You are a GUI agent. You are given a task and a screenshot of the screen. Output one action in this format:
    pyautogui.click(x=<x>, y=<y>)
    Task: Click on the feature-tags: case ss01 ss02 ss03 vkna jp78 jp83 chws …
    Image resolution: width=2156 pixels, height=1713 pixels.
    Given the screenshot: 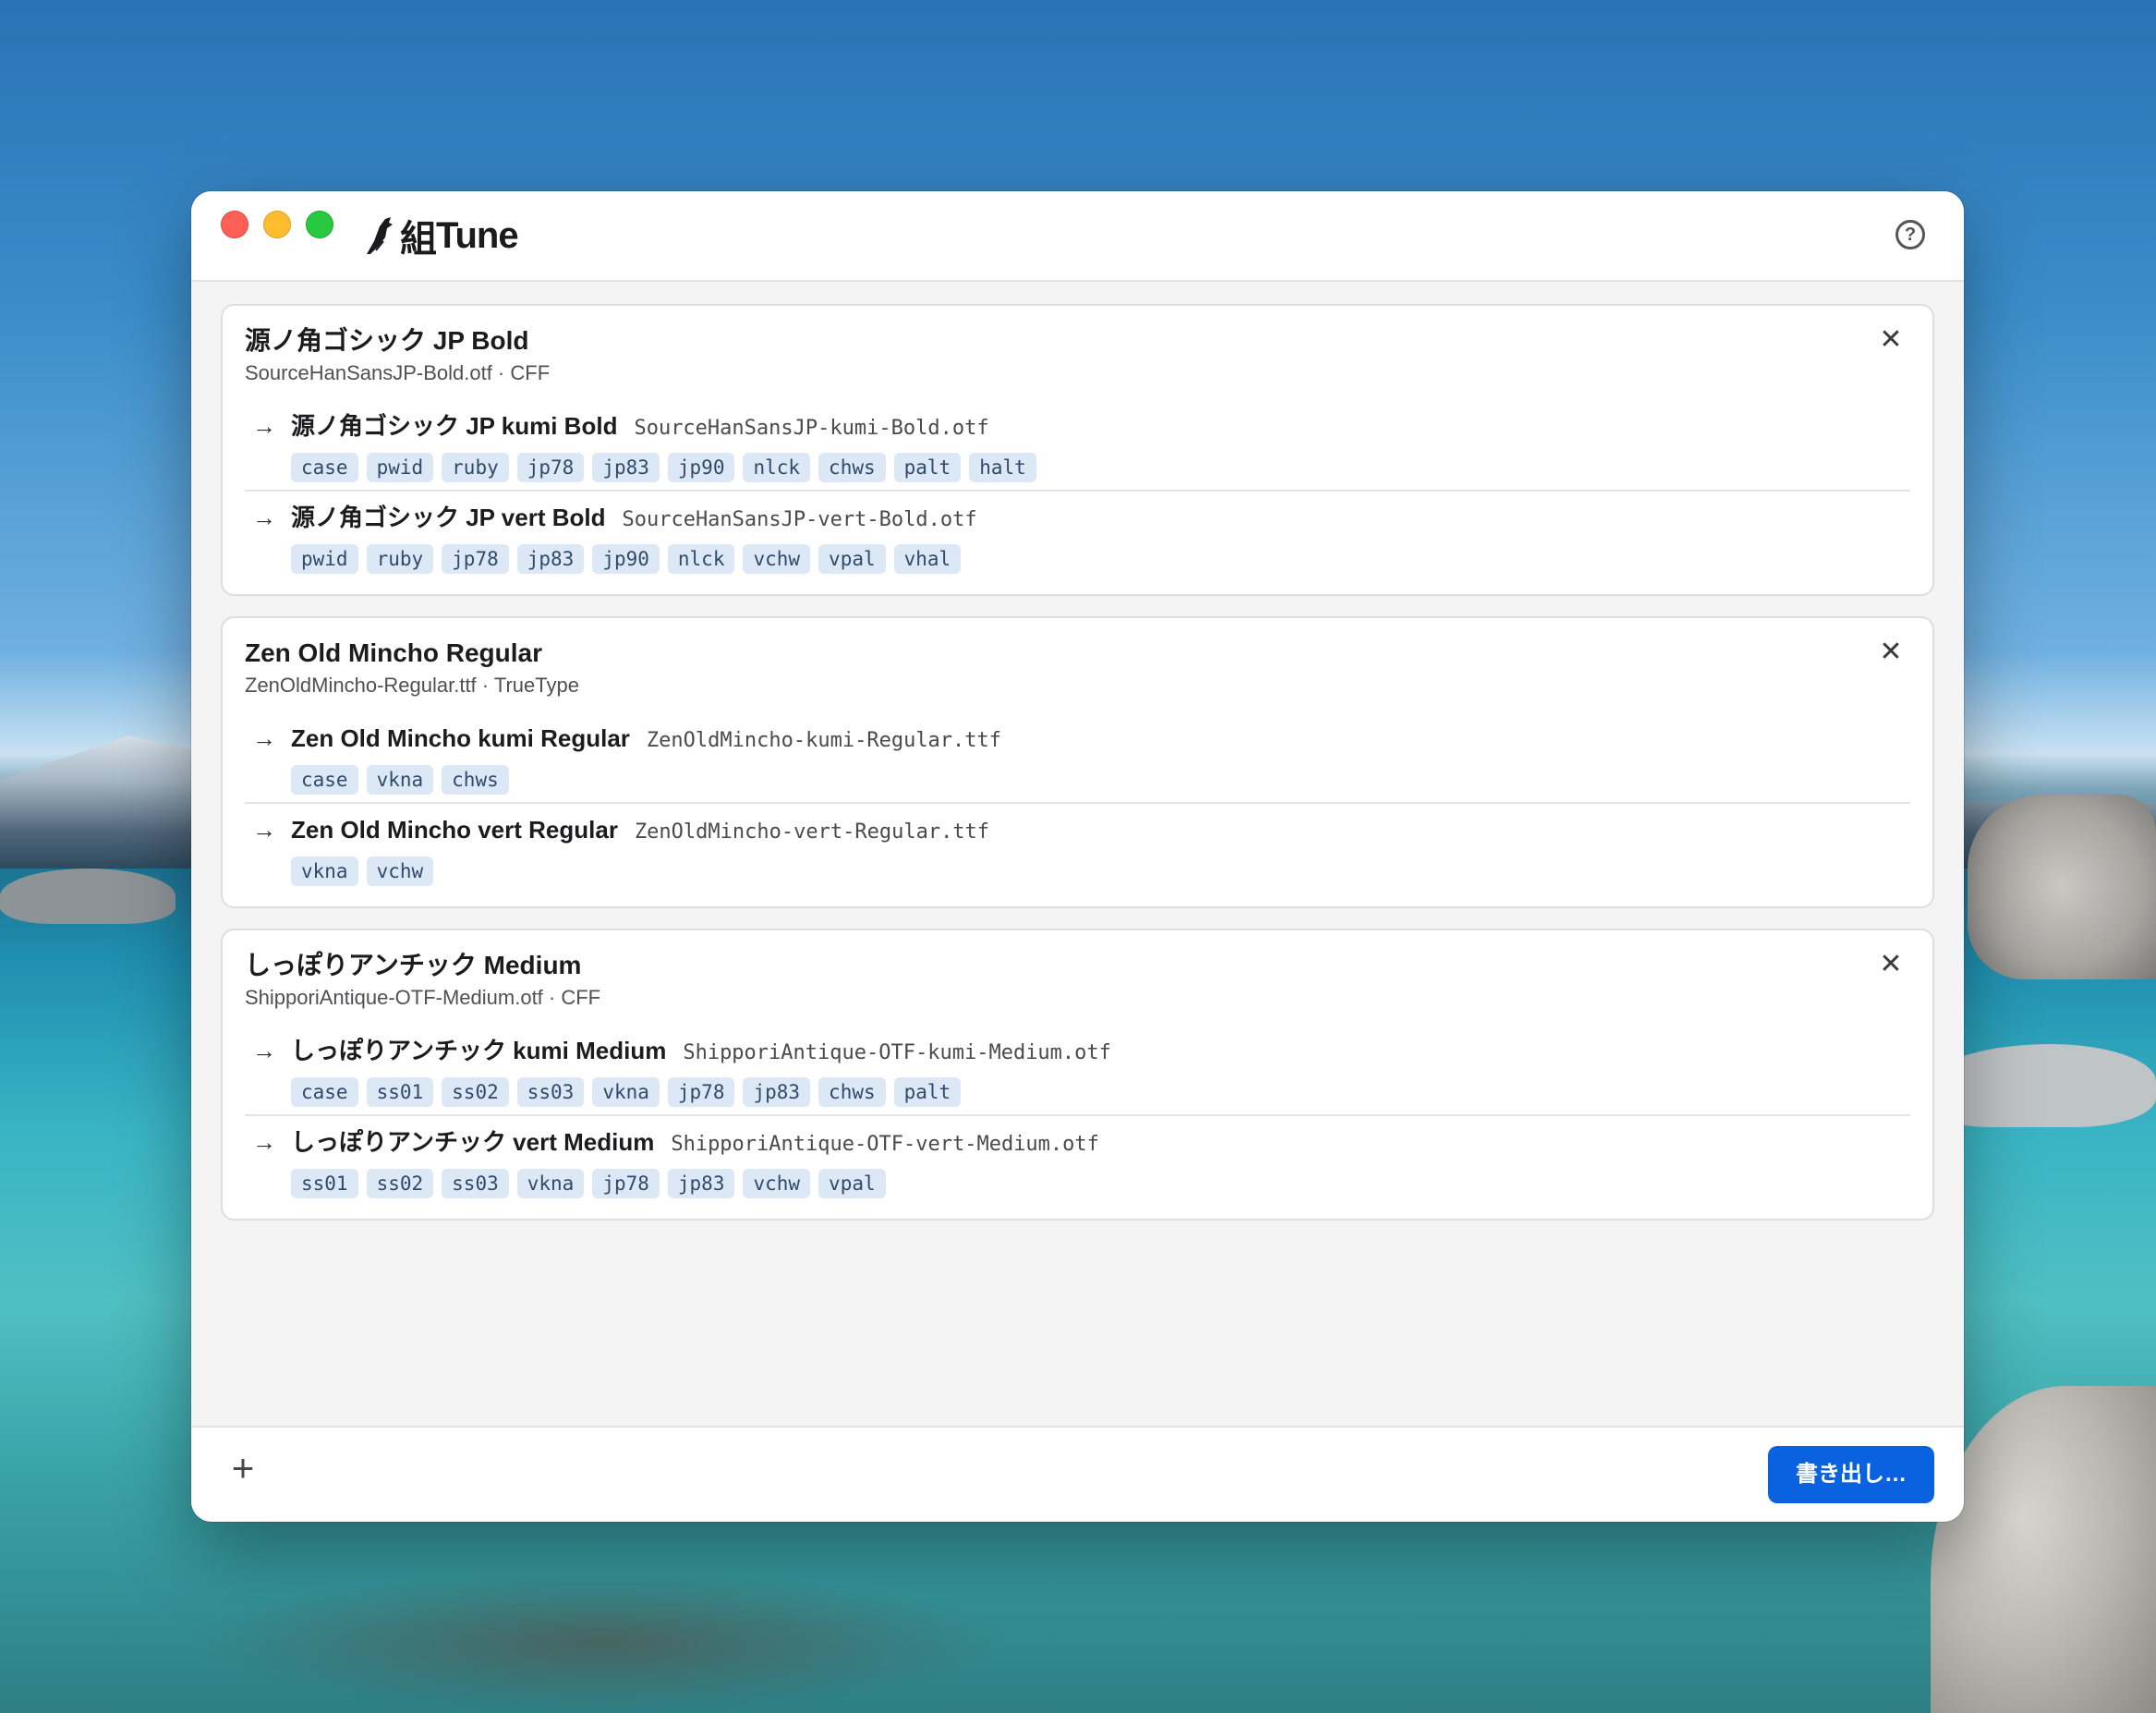 What is the action you would take?
    pyautogui.click(x=1100, y=1092)
    